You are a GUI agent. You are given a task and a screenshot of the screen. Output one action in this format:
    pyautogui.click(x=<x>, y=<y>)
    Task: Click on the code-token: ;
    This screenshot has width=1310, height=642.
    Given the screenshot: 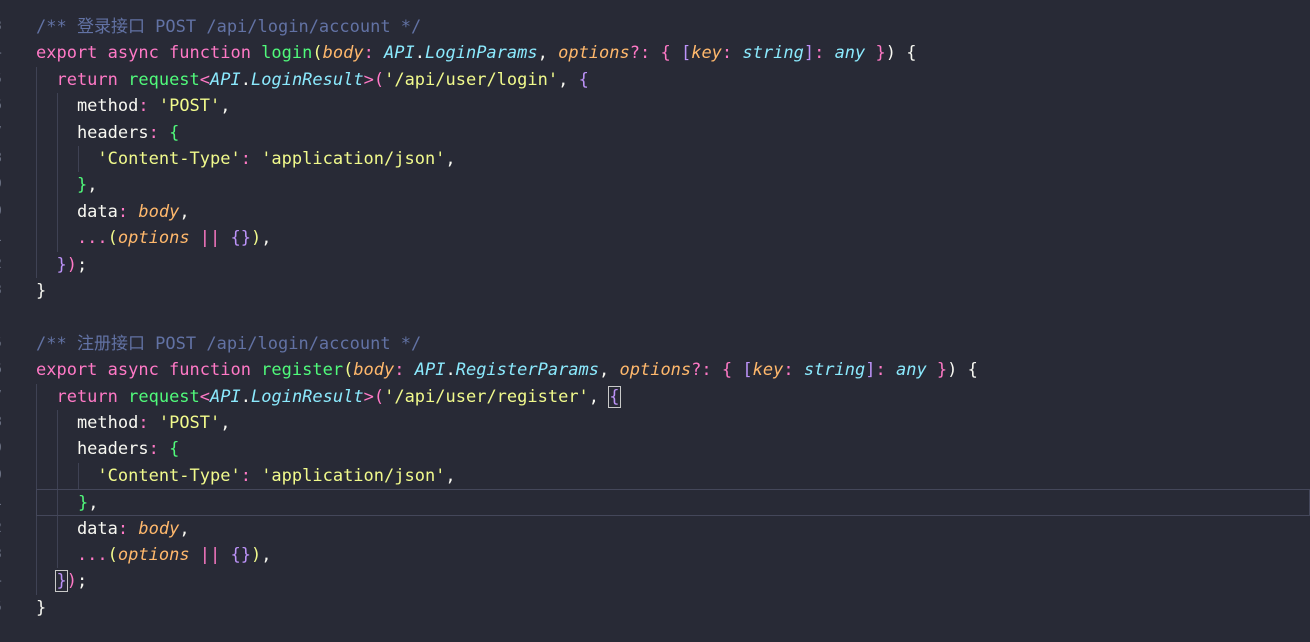 What is the action you would take?
    pyautogui.click(x=82, y=581)
    